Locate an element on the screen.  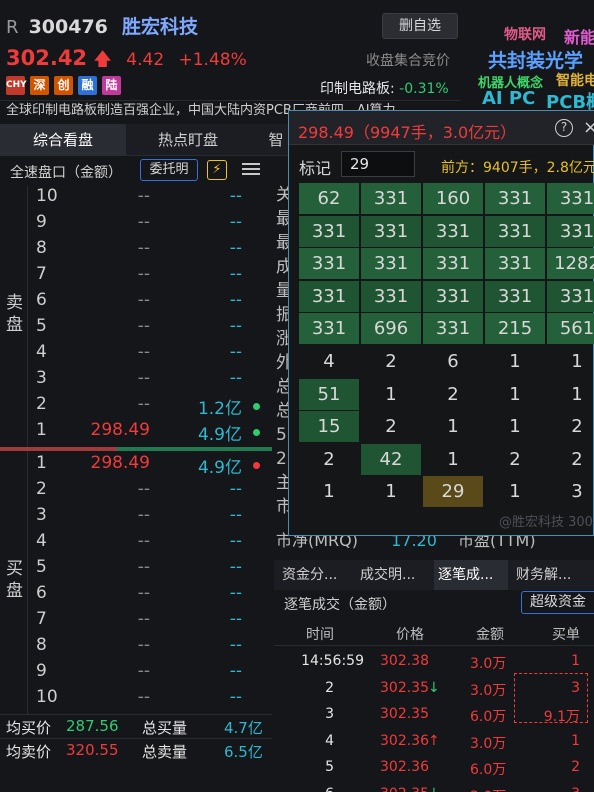
queue-cell: 4 is located at coordinates (329, 361).